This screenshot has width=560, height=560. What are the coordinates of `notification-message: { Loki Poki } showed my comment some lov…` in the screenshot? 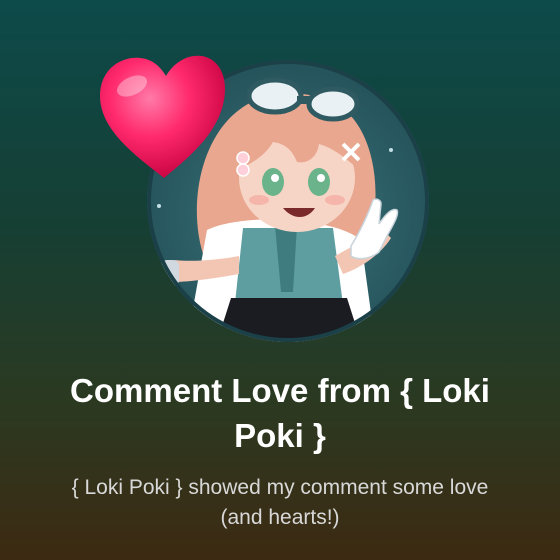 It's located at (280, 502).